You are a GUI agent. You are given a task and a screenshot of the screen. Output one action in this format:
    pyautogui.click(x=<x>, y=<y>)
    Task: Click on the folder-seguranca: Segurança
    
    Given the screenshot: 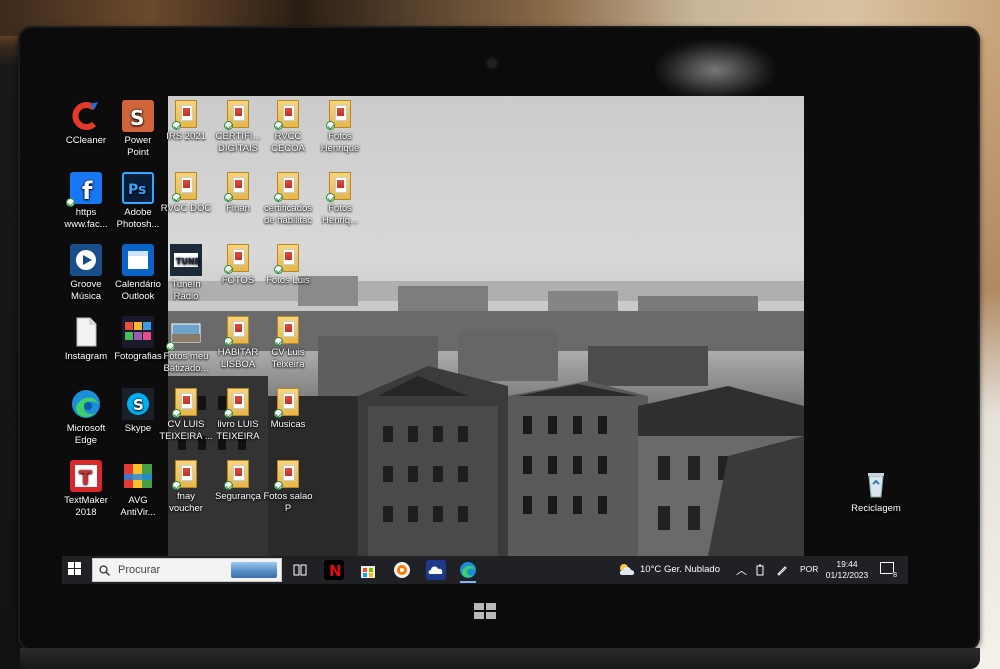 What is the action you would take?
    pyautogui.click(x=238, y=481)
    